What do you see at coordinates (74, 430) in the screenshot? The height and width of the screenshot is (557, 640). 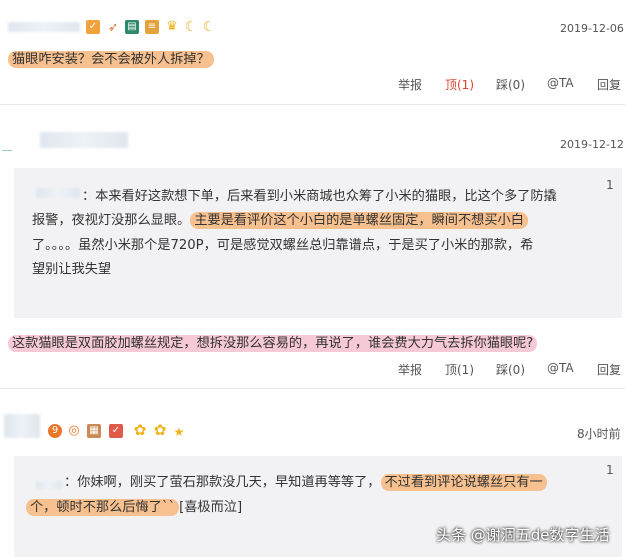 I see `medal-badge-icon: ◎` at bounding box center [74, 430].